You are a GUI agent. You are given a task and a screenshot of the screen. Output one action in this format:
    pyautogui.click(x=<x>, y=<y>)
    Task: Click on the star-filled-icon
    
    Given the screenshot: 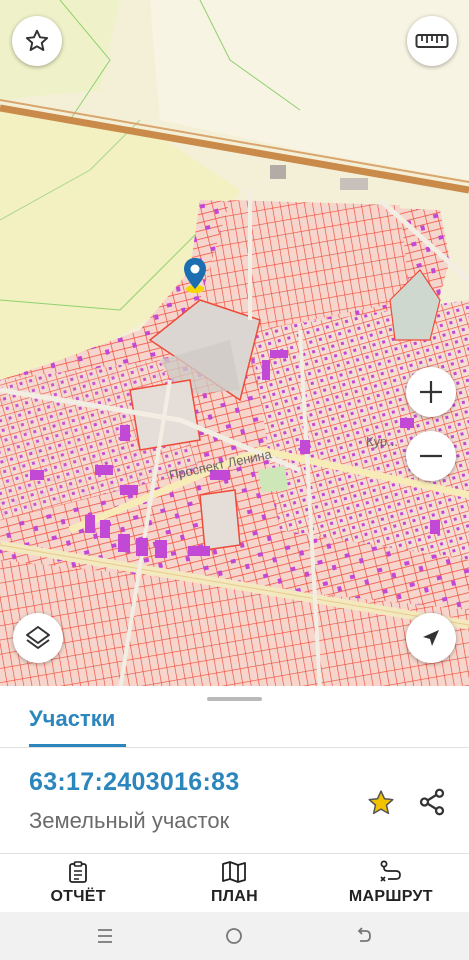 What is the action you would take?
    pyautogui.click(x=381, y=803)
    